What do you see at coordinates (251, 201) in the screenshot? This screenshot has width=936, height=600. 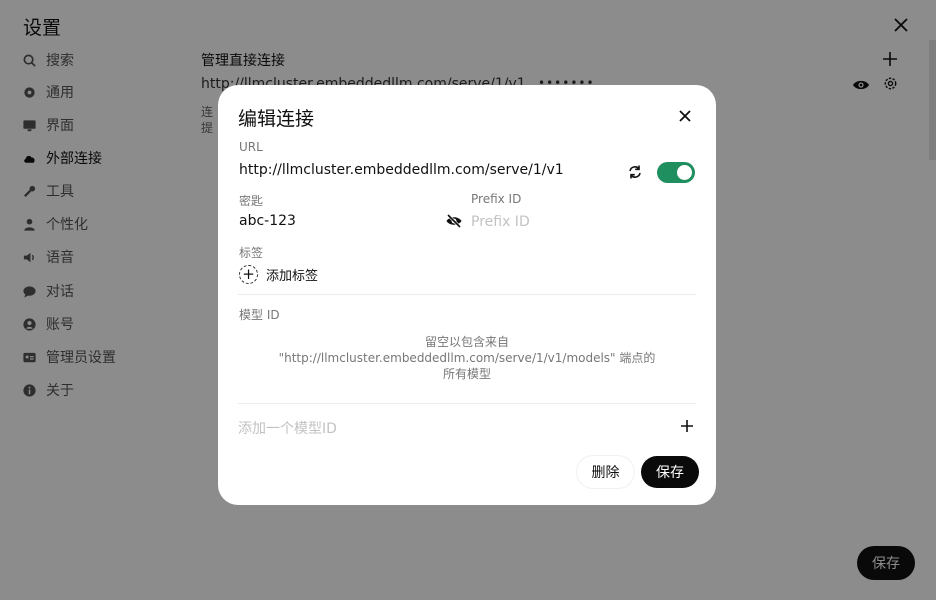 I see `key-label: 密匙` at bounding box center [251, 201].